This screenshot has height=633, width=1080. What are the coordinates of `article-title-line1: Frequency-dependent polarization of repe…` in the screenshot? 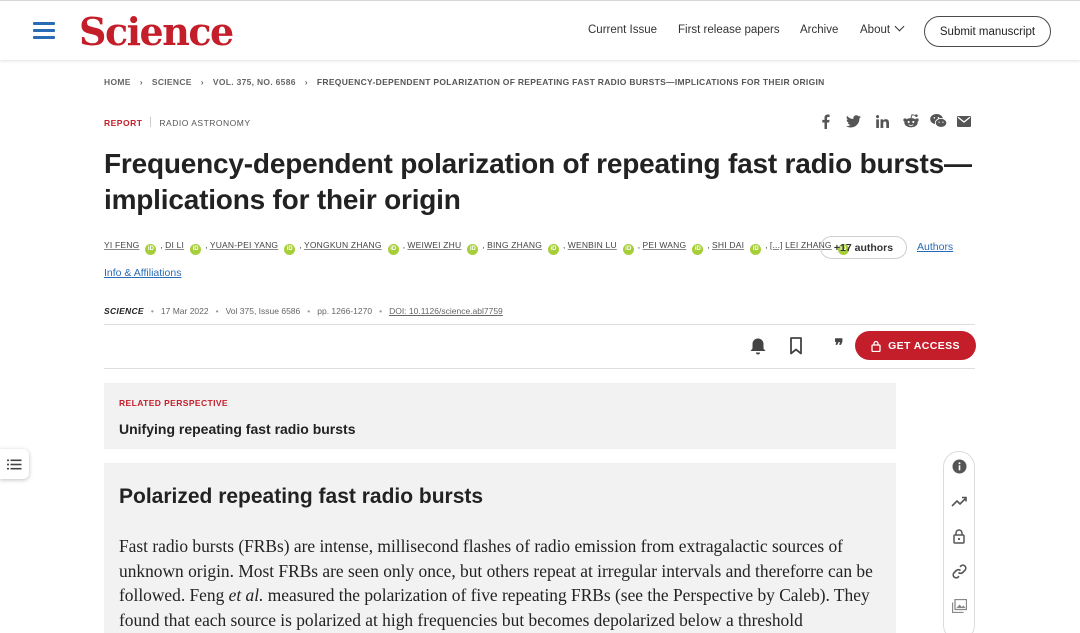 It's located at (538, 163).